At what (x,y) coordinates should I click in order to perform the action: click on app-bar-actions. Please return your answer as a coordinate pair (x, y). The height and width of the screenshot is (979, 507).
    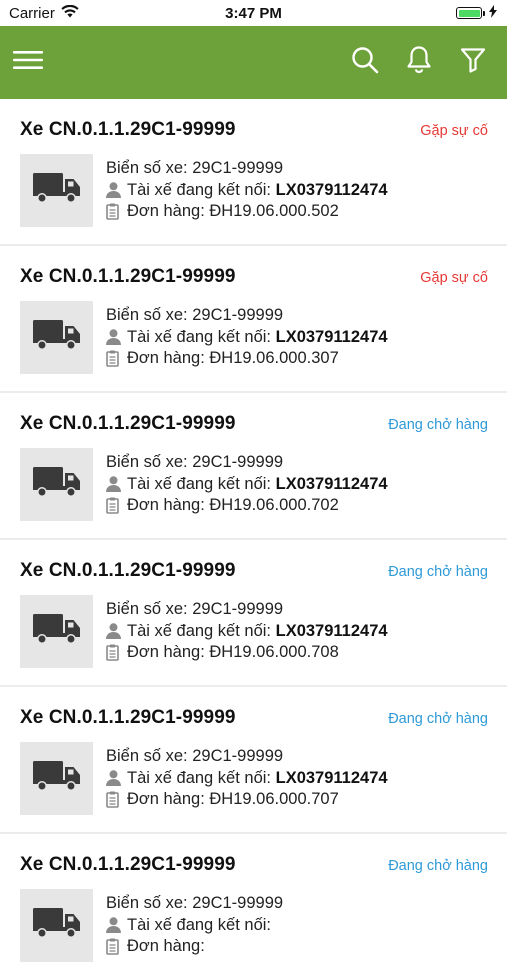
    Looking at the image, I should click on (419, 62).